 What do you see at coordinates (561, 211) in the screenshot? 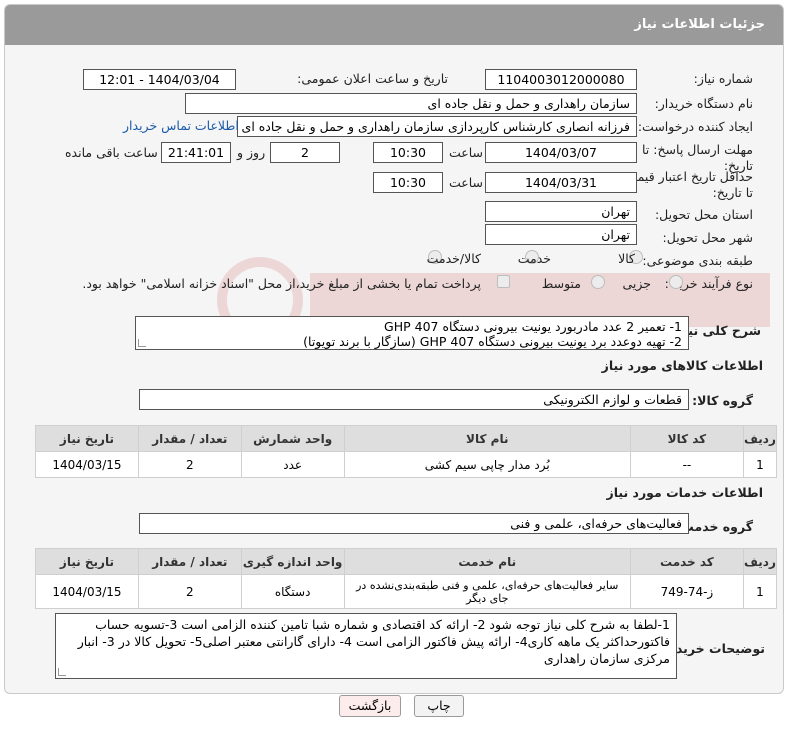
I see `province-field: تهران` at bounding box center [561, 211].